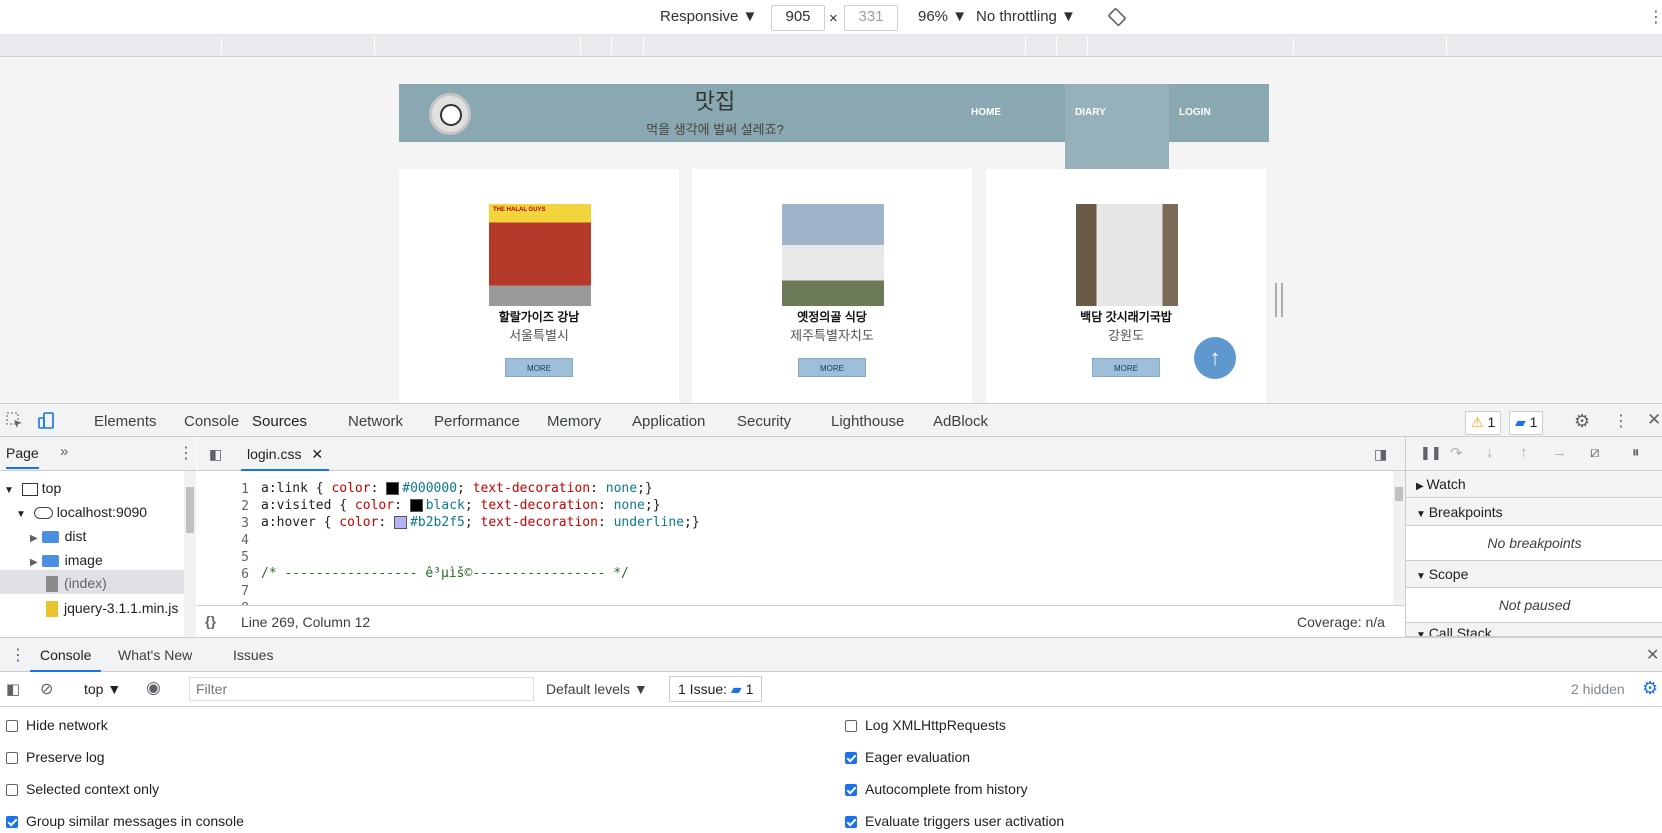 Image resolution: width=1662 pixels, height=833 pixels. What do you see at coordinates (375, 421) in the screenshot?
I see `tab-network: Network` at bounding box center [375, 421].